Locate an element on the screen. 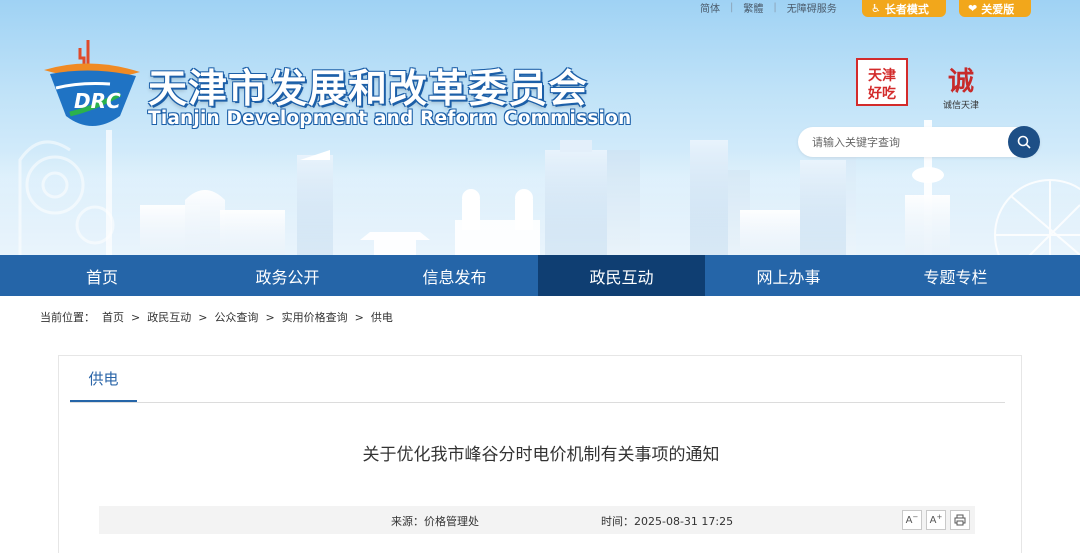 The image size is (1080, 553). svg-text: 诚 is located at coordinates (961, 82).